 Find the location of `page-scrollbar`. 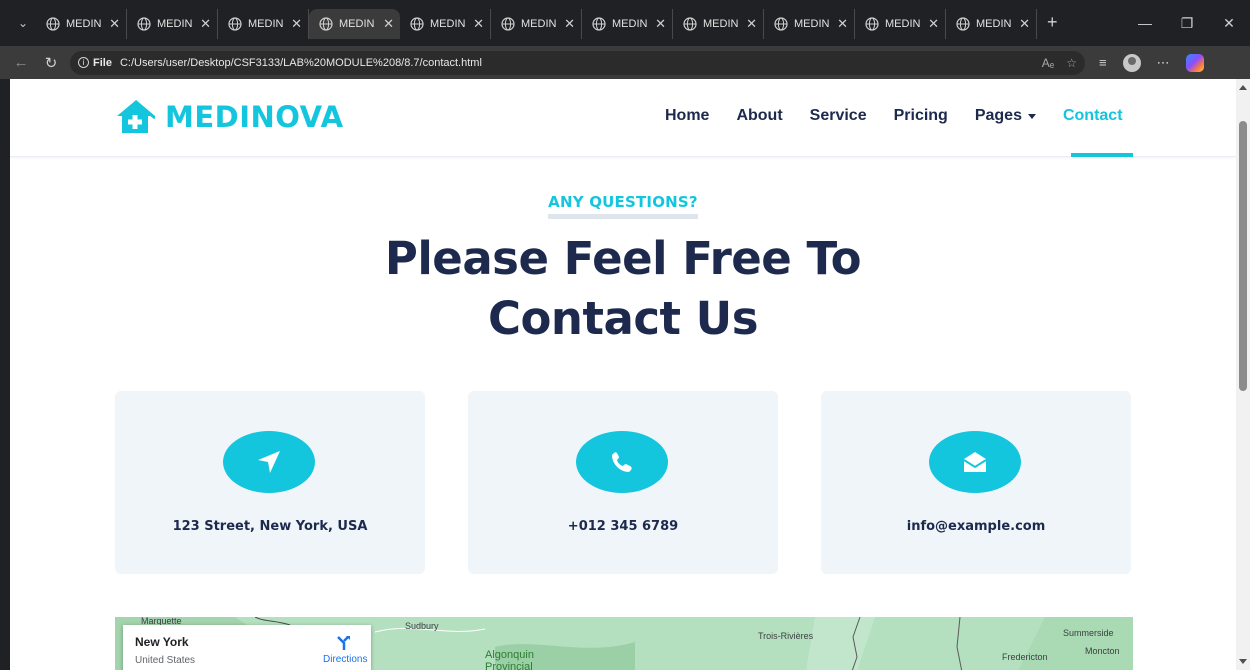

page-scrollbar is located at coordinates (1243, 374).